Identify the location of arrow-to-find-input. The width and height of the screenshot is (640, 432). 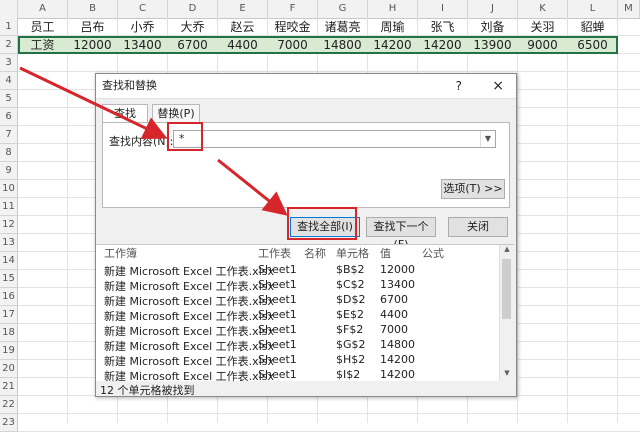
(93, 103).